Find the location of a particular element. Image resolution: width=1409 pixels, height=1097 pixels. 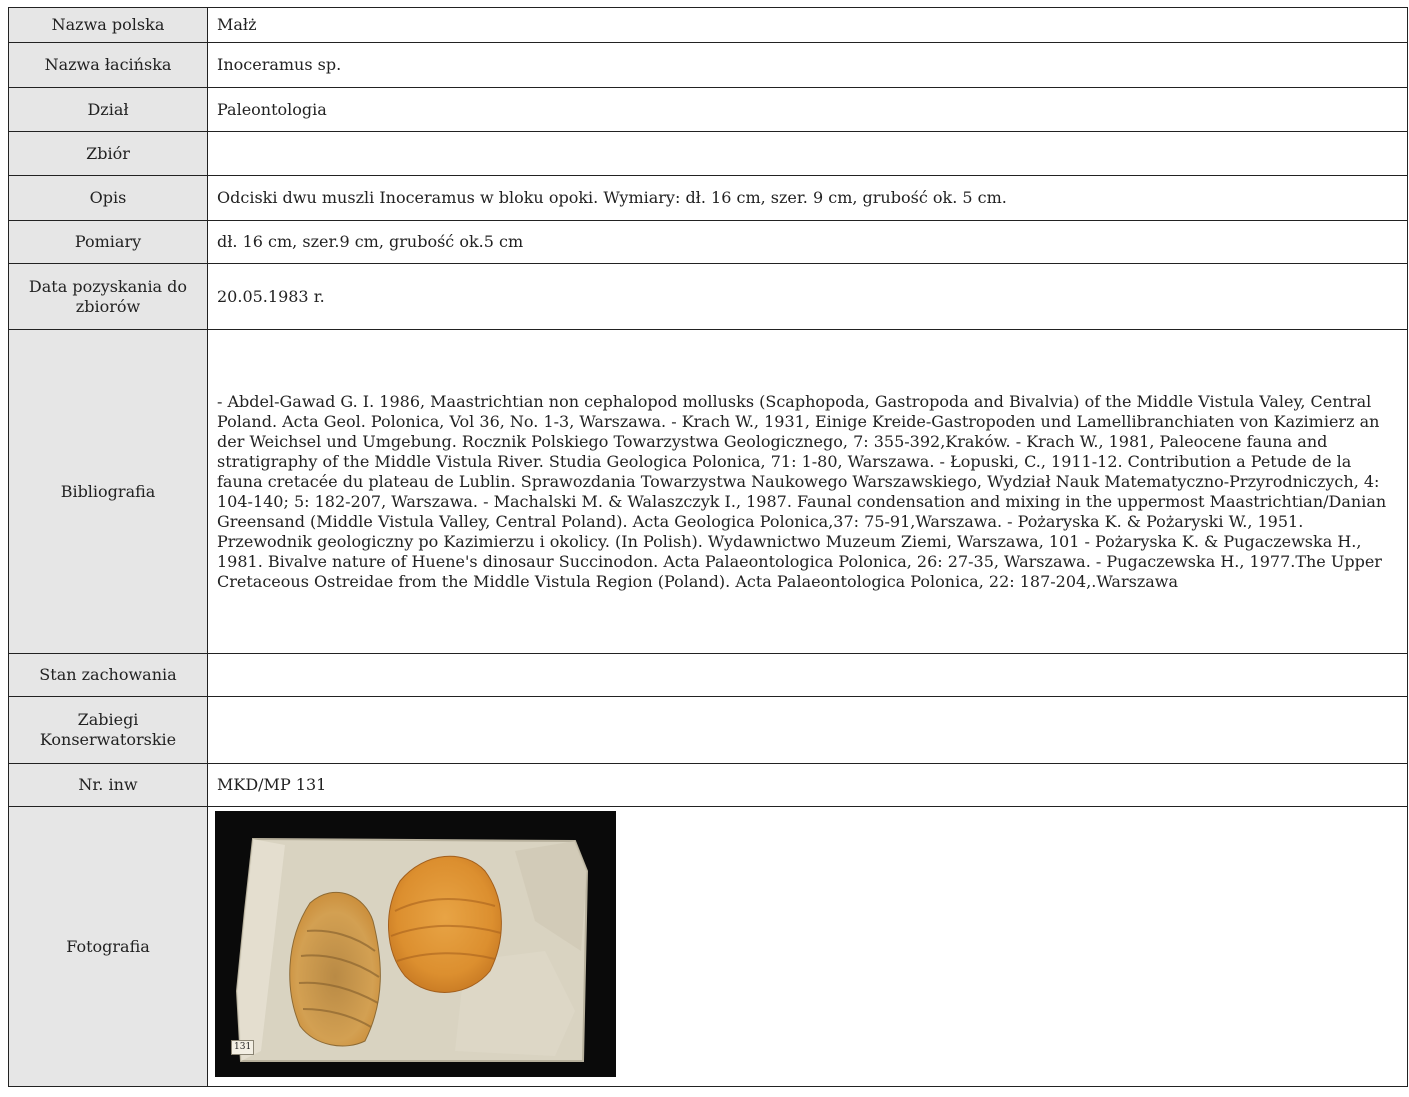

row-zbior: Zbiór is located at coordinates (708, 153).